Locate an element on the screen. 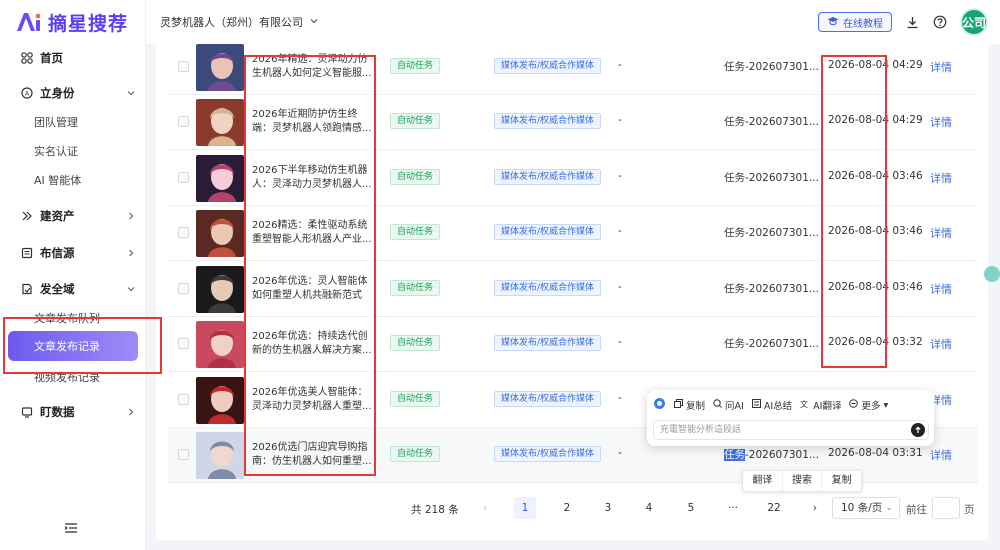 This screenshot has width=1000, height=550. sidebar-item-assets: 建资产 is located at coordinates (73, 216).